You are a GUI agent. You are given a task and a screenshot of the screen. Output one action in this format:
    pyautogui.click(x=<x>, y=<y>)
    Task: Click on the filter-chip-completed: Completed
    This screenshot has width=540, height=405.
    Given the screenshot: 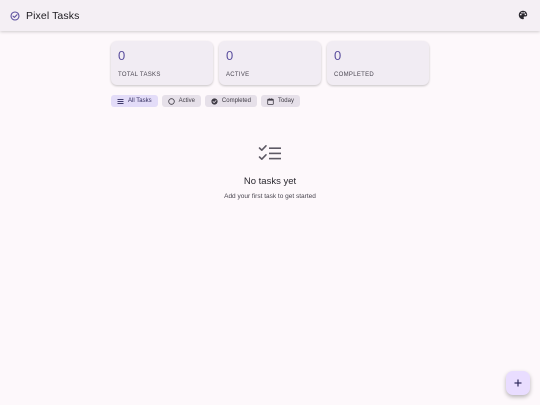 What is the action you would take?
    pyautogui.click(x=230, y=101)
    